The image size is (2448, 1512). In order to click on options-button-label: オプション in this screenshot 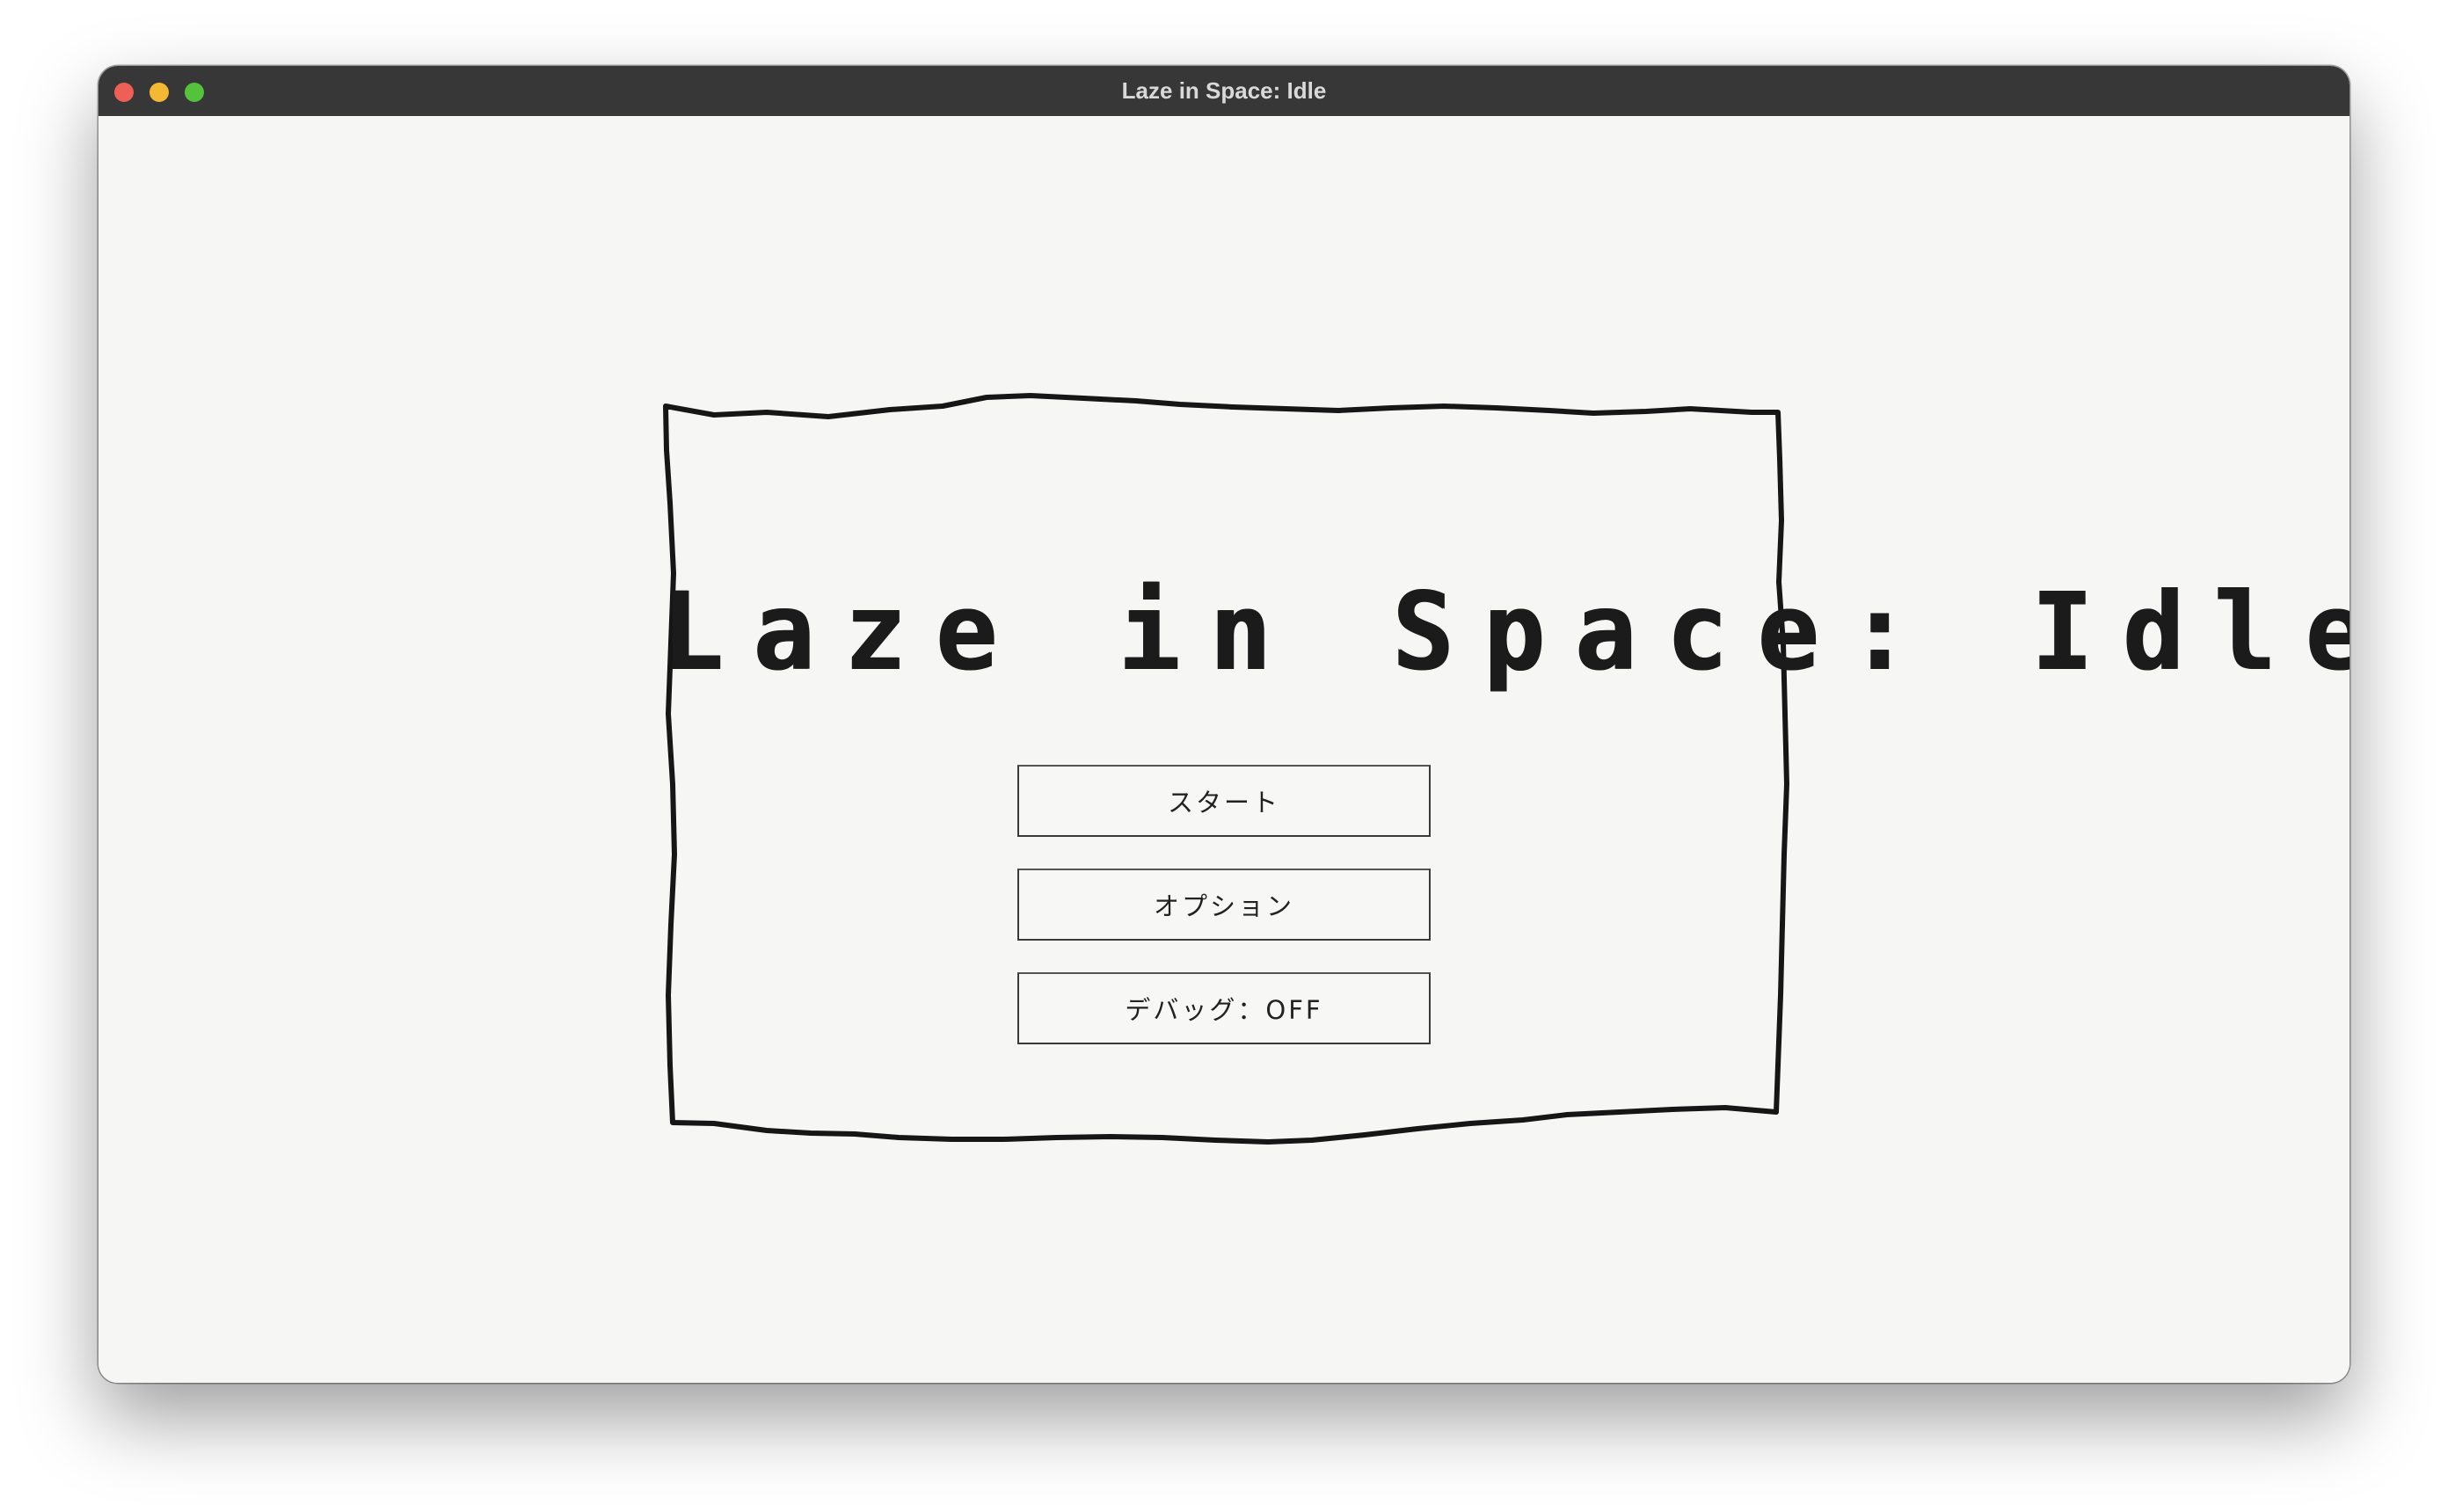, I will do `click(1223, 906)`.